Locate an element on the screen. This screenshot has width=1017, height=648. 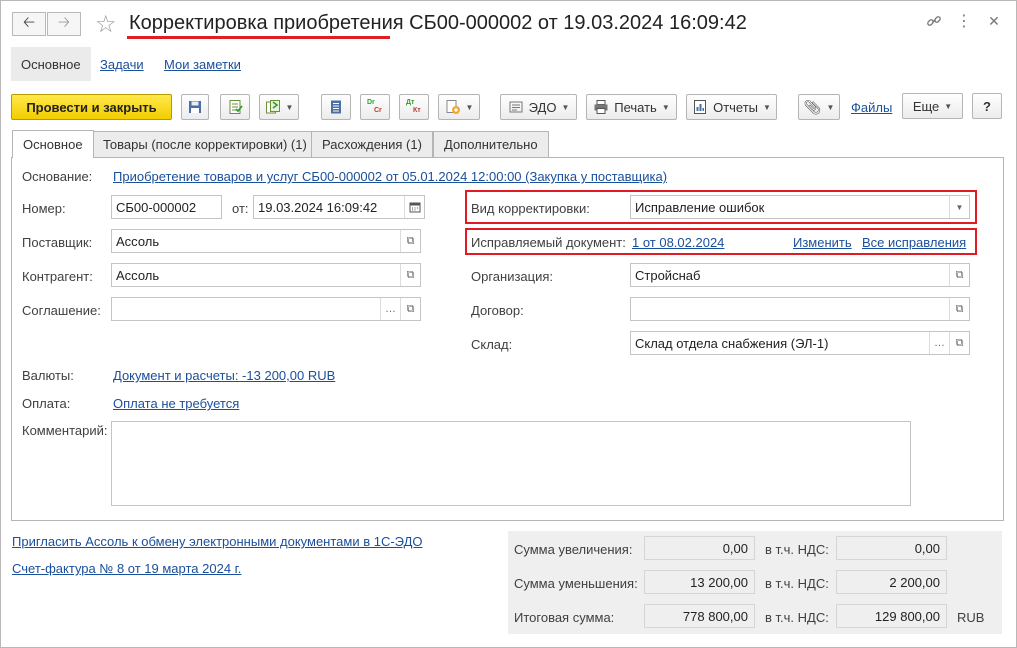
files-link: Файлы is located at coordinates (871, 107).